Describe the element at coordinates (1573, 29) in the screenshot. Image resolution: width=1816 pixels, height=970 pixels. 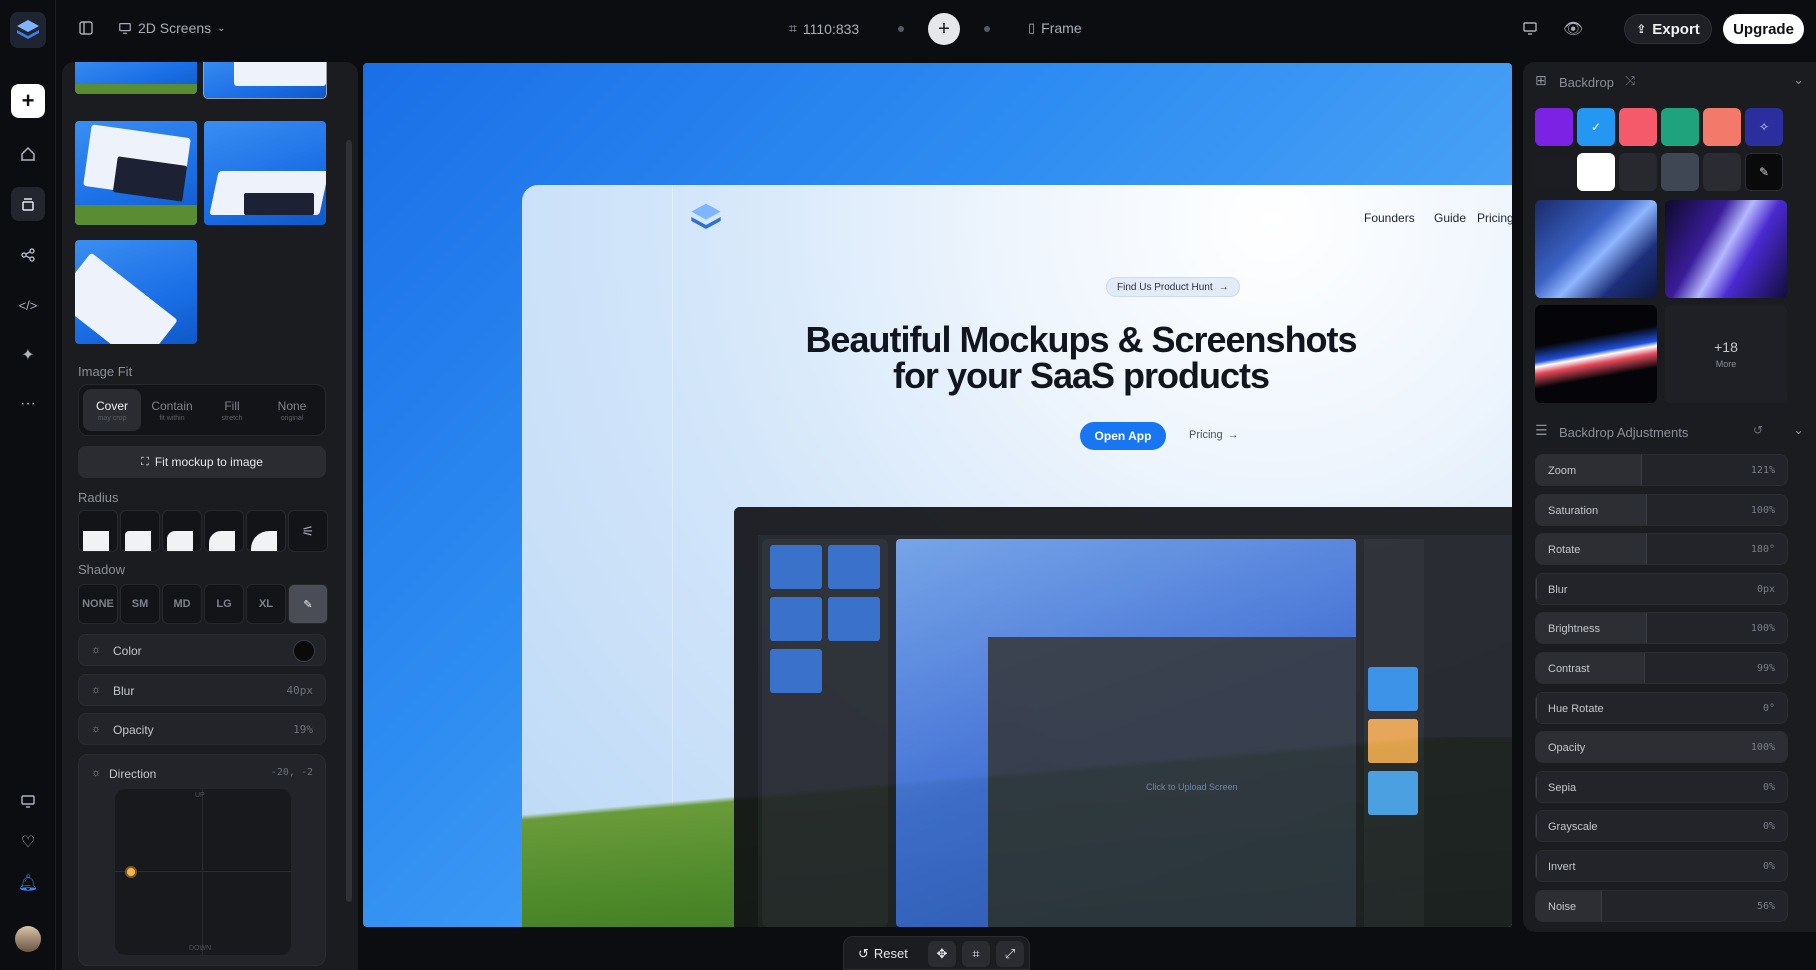
I see `visibility-button: 👁︎` at that location.